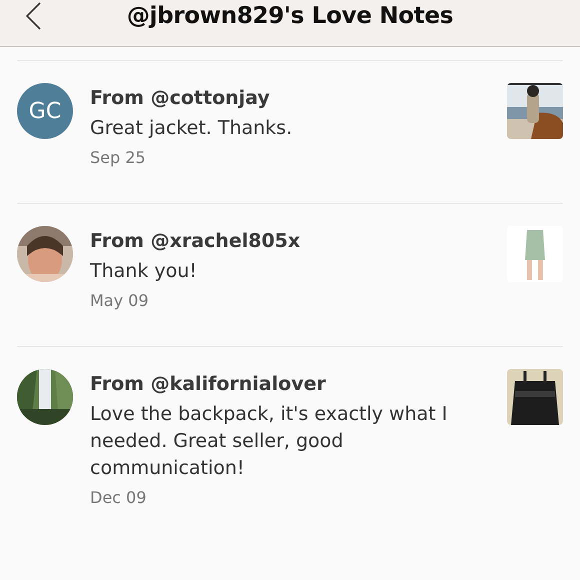 The height and width of the screenshot is (580, 580). What do you see at coordinates (120, 300) in the screenshot?
I see `note-date: May 09` at bounding box center [120, 300].